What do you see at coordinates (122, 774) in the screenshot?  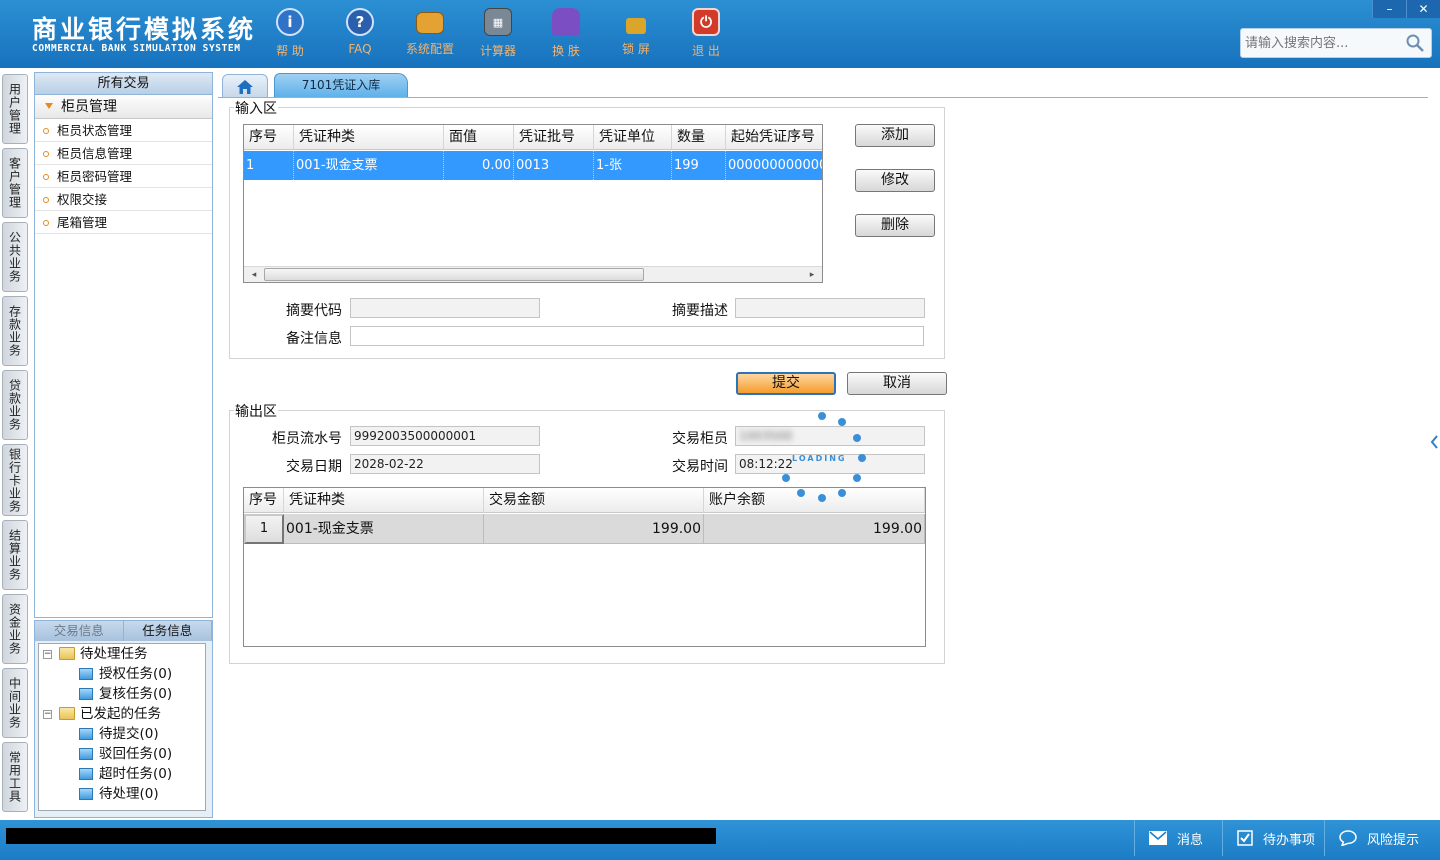 I see `tree-node-timeout: 超时任务(0)` at bounding box center [122, 774].